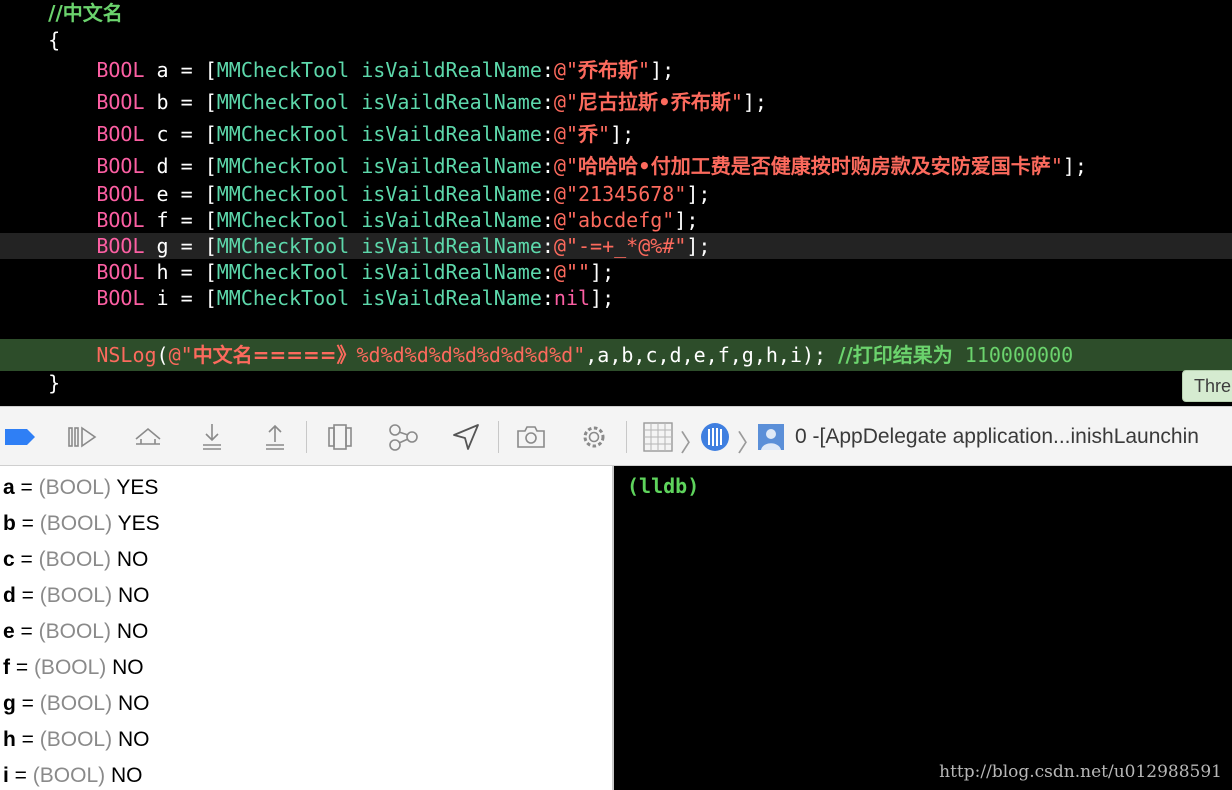 The width and height of the screenshot is (1232, 790). Describe the element at coordinates (616, 40) in the screenshot. I see `code-line: {` at that location.